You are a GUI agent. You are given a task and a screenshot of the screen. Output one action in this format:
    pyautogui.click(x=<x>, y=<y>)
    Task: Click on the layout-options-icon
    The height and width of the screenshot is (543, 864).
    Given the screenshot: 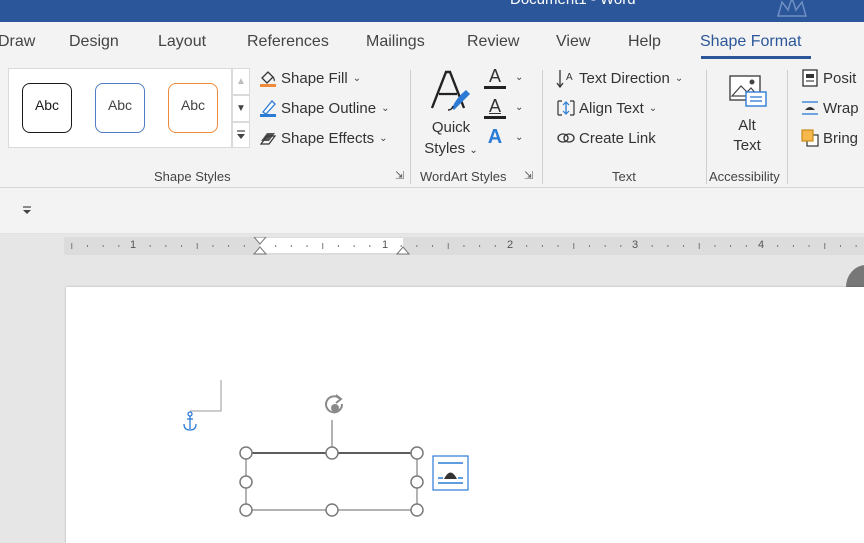 What is the action you would take?
    pyautogui.click(x=450, y=473)
    